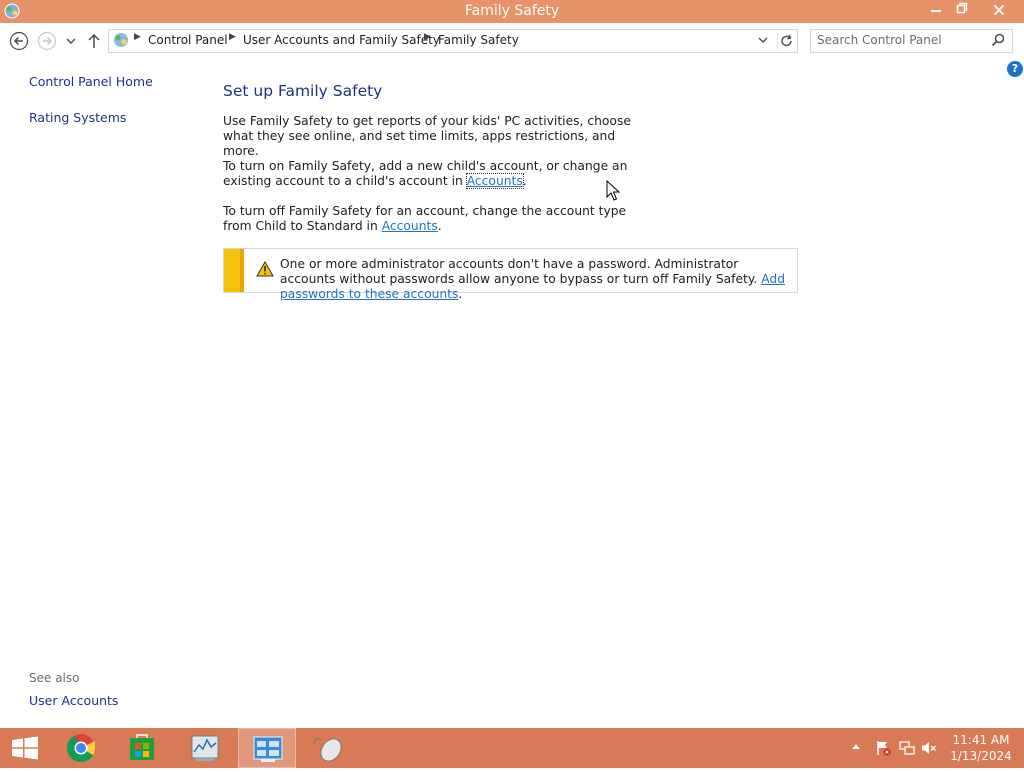  I want to click on start-icon, so click(25, 748).